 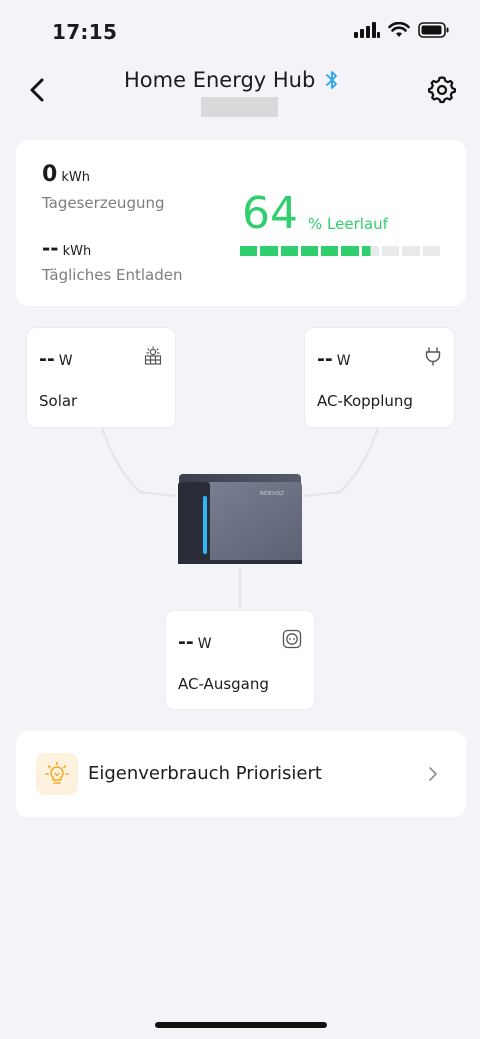 What do you see at coordinates (58, 401) in the screenshot?
I see `solar-label: Solar` at bounding box center [58, 401].